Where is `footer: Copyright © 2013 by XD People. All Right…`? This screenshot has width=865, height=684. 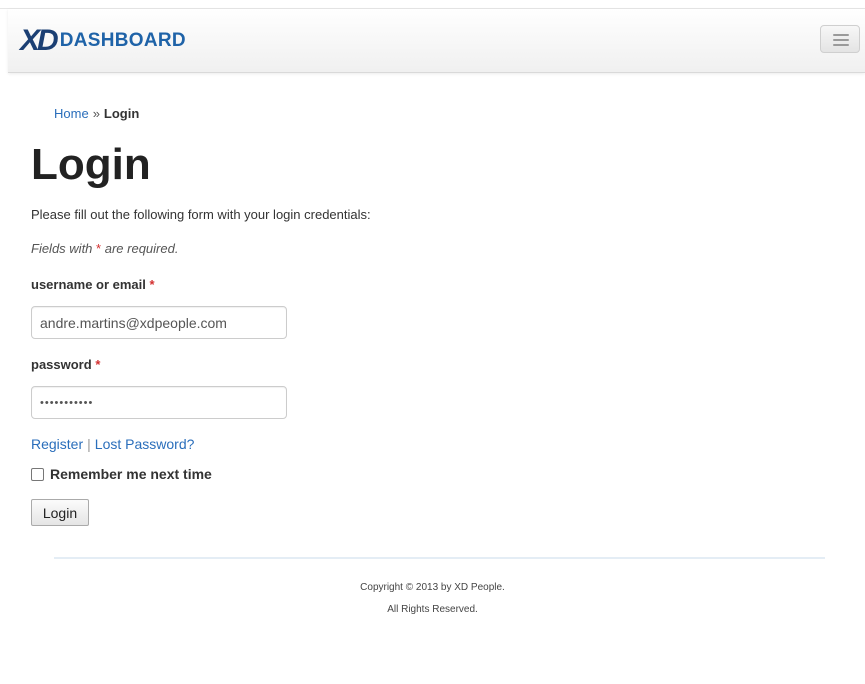 footer: Copyright © 2013 by XD People. All Right… is located at coordinates (432, 599).